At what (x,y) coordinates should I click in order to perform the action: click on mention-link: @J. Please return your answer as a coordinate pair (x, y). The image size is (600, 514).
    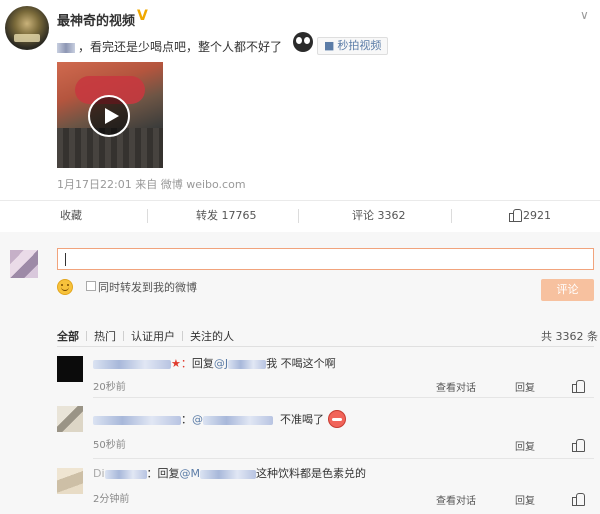
    Looking at the image, I should click on (240, 363).